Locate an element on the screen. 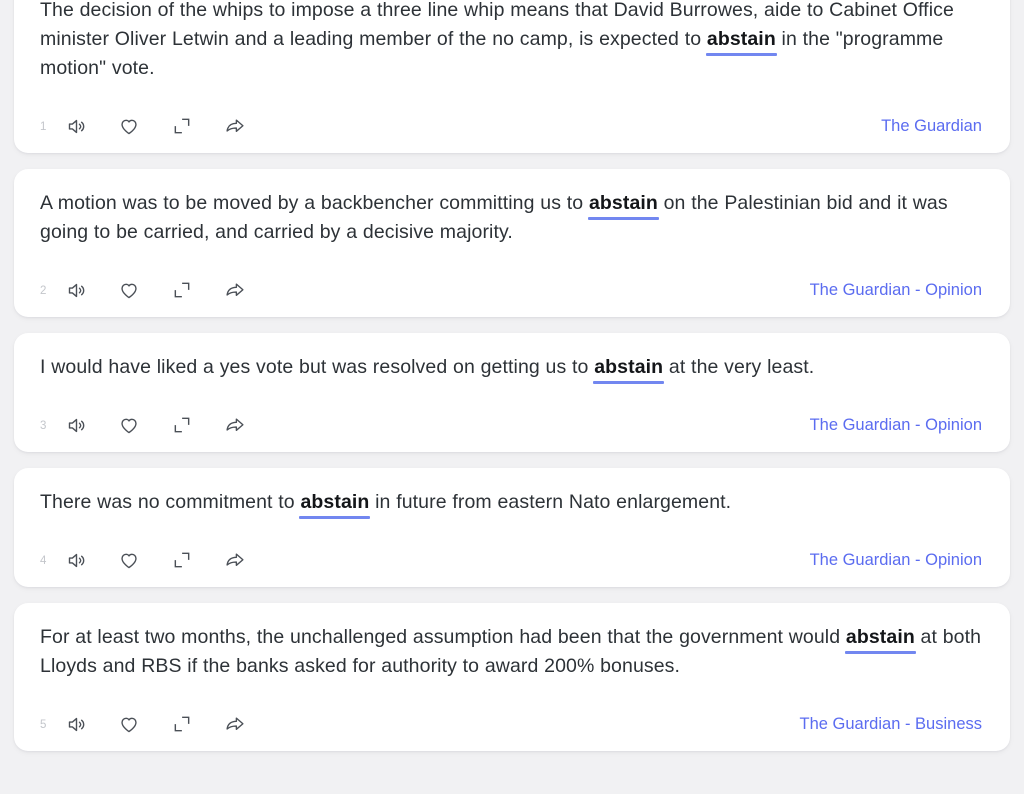 The image size is (1024, 794). card-action-bar: 3 The Guardian - Opinion is located at coordinates (512, 425).